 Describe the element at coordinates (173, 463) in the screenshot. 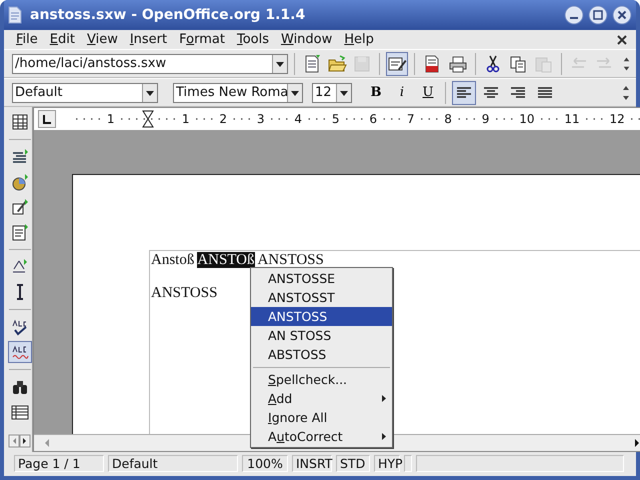

I see `status-field: Default` at that location.